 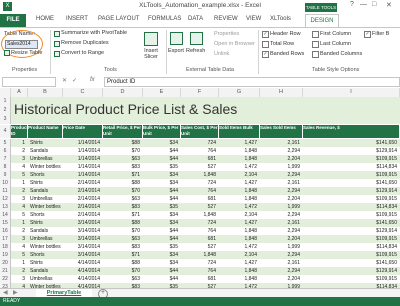 I want to click on table-cell: 2/14/2014, so click(x=81, y=191).